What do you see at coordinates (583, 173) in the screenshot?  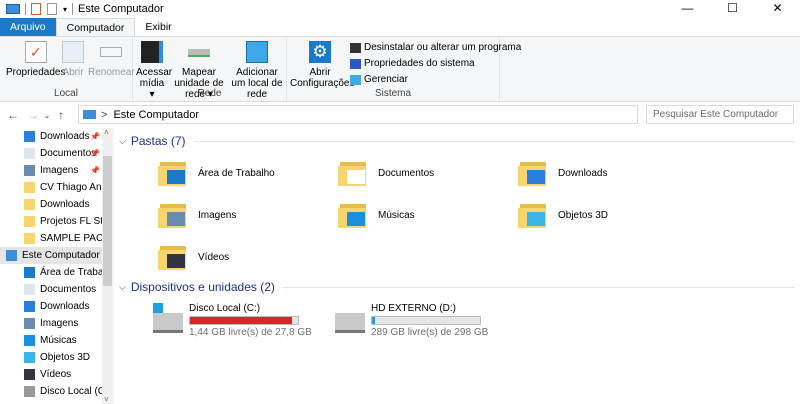 I see `folder-label: Downloads` at bounding box center [583, 173].